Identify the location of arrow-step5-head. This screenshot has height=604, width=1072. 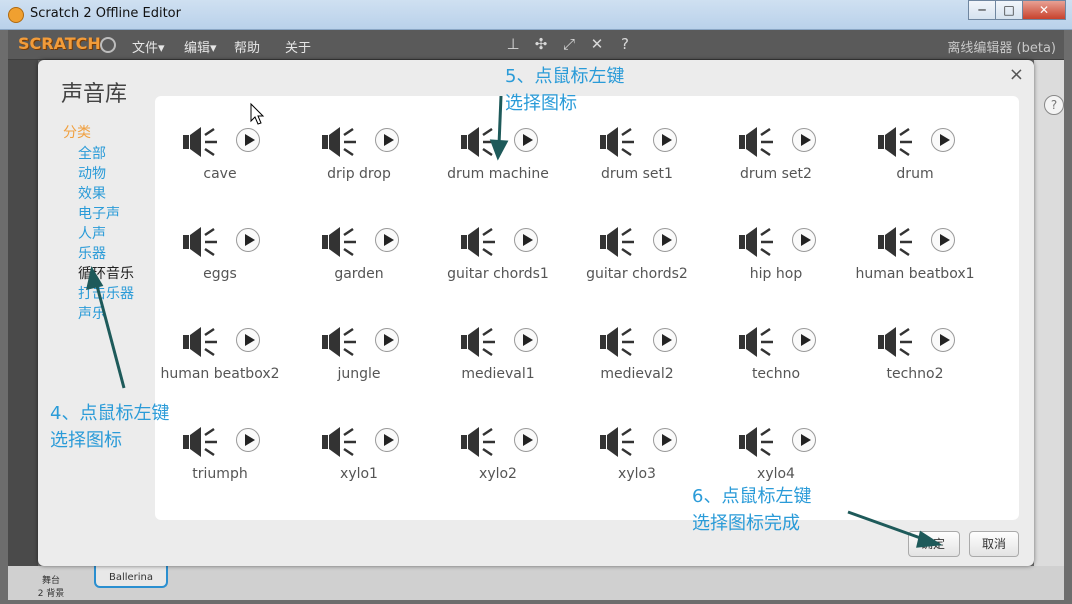
(499, 150).